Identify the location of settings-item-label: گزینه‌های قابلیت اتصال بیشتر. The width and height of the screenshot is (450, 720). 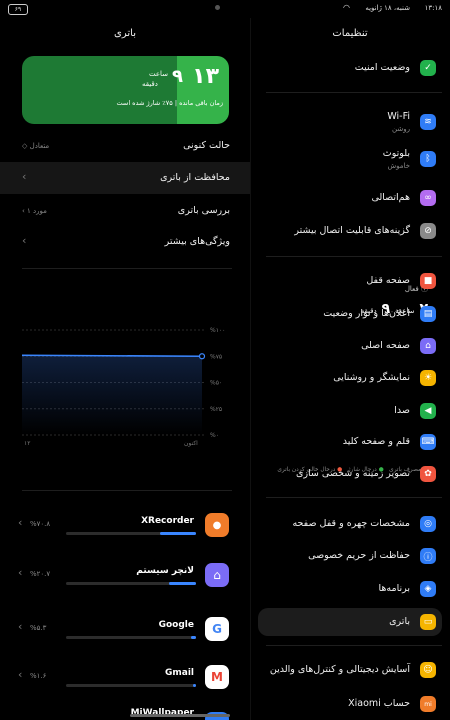
(352, 230).